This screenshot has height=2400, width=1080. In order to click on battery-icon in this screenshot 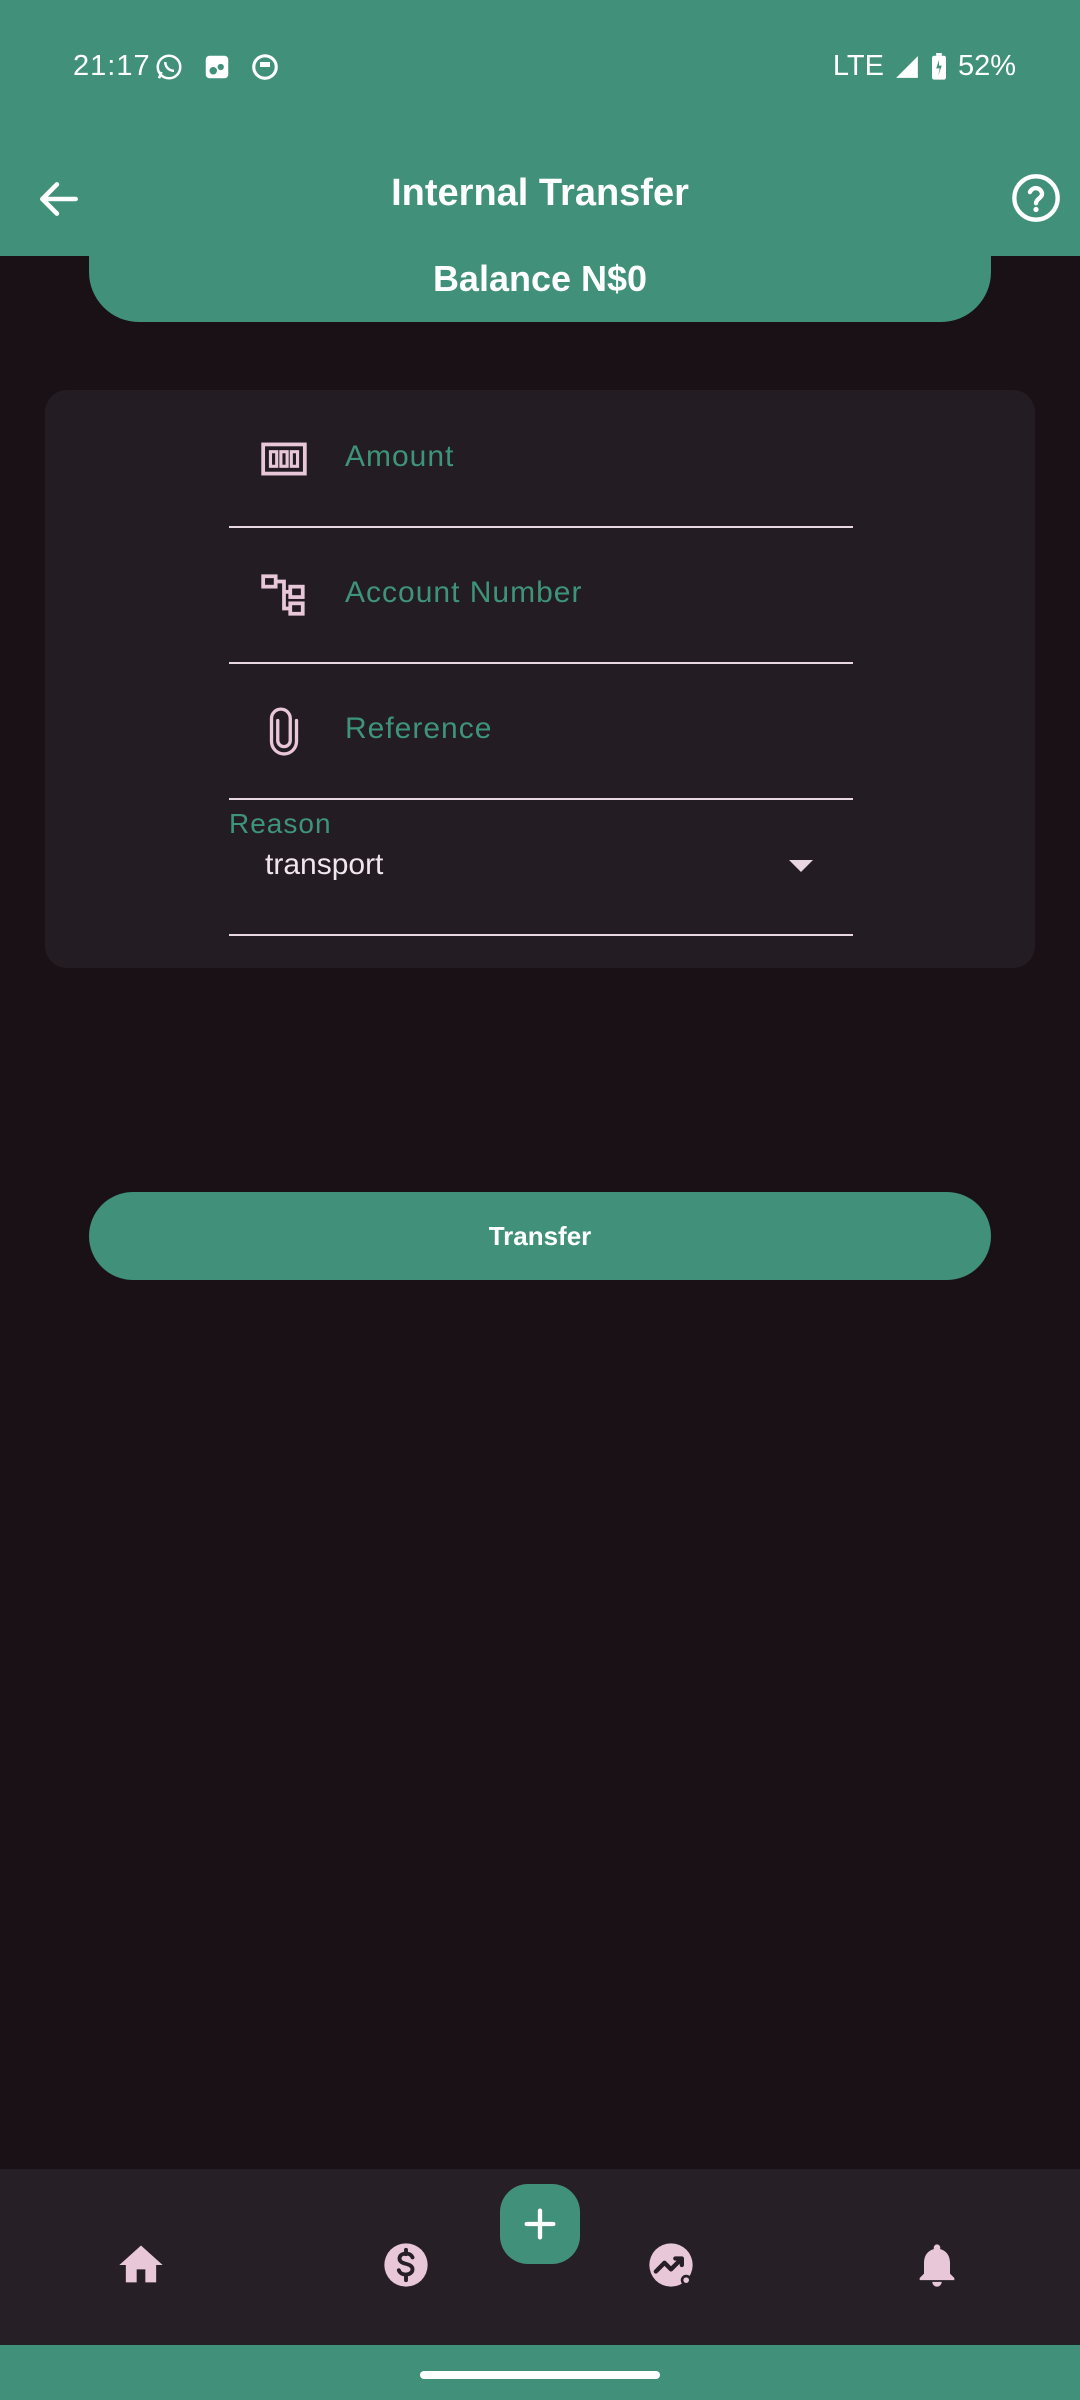, I will do `click(938, 66)`.